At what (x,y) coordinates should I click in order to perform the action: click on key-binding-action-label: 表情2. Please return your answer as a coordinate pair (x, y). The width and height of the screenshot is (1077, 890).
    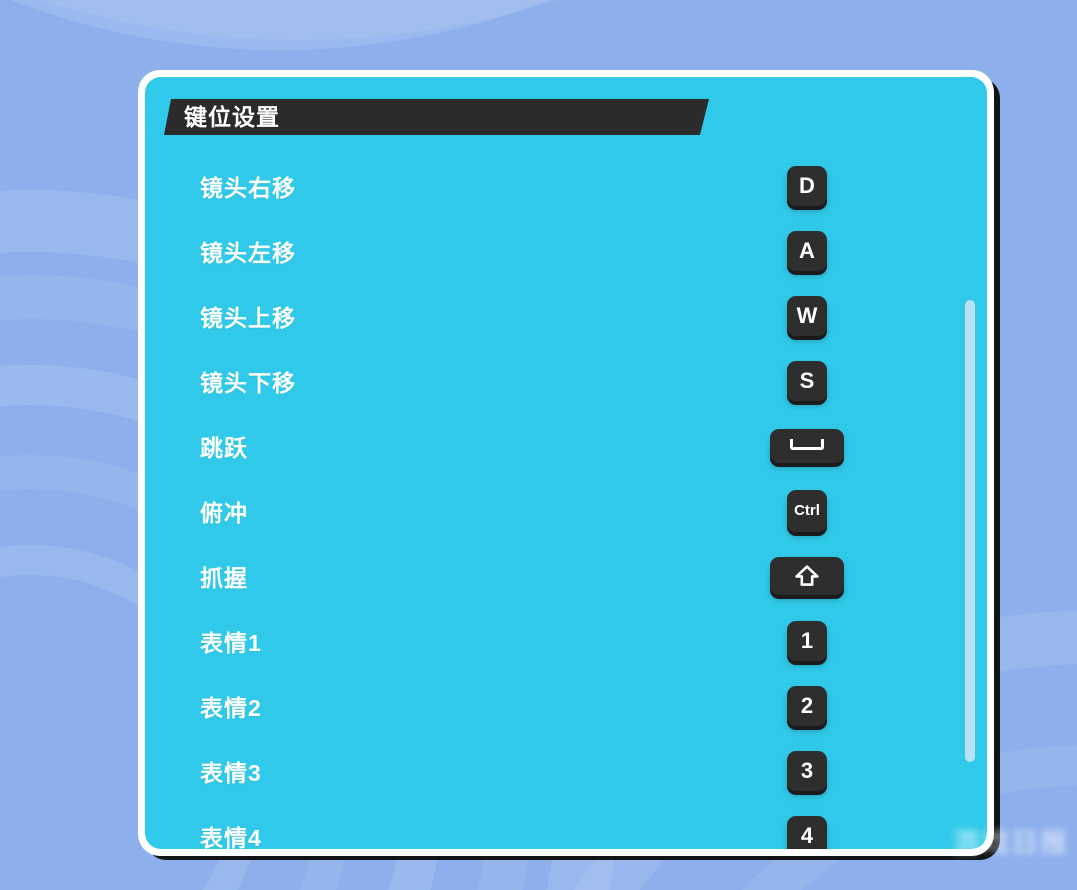
    Looking at the image, I should click on (231, 707).